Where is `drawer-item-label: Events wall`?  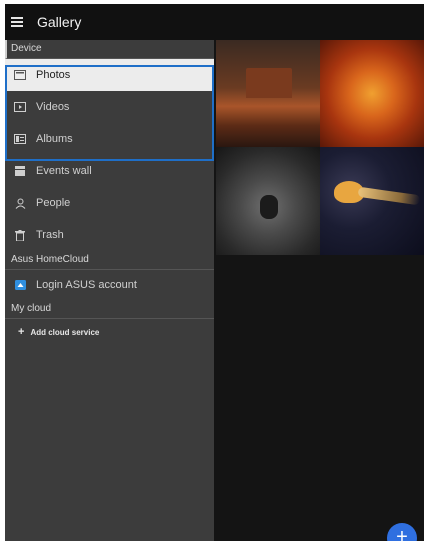
drawer-item-label: Events wall is located at coordinates (64, 171).